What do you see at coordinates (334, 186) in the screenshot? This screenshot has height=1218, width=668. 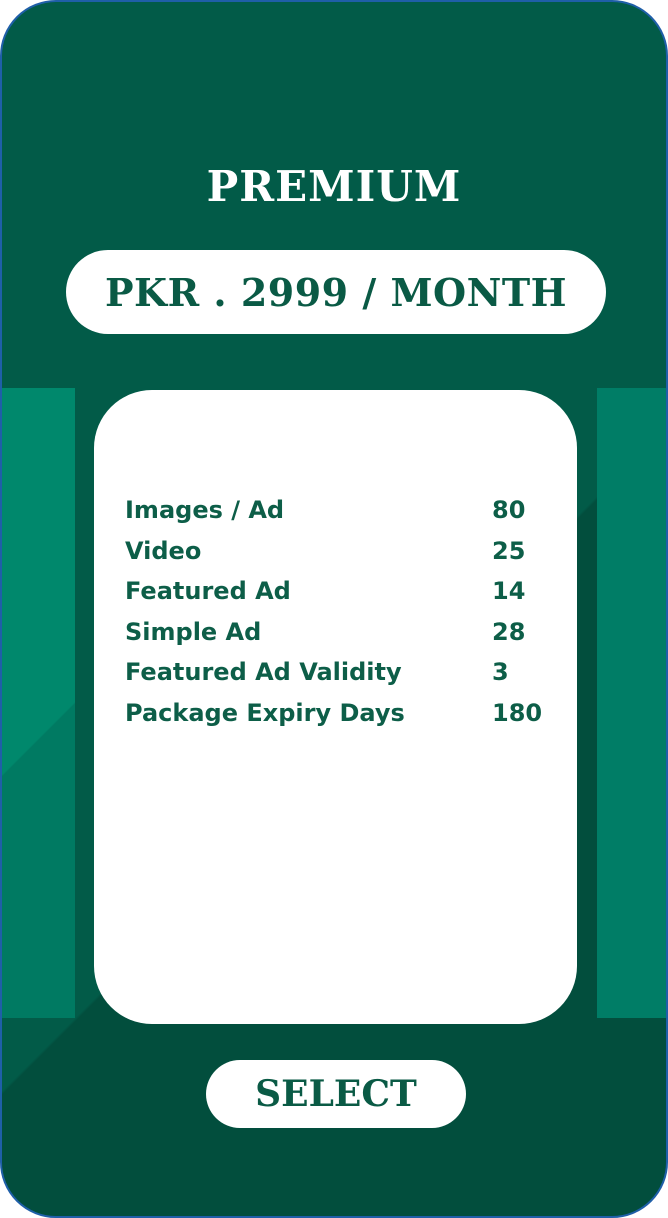 I see `plan-title: PREMIUM` at bounding box center [334, 186].